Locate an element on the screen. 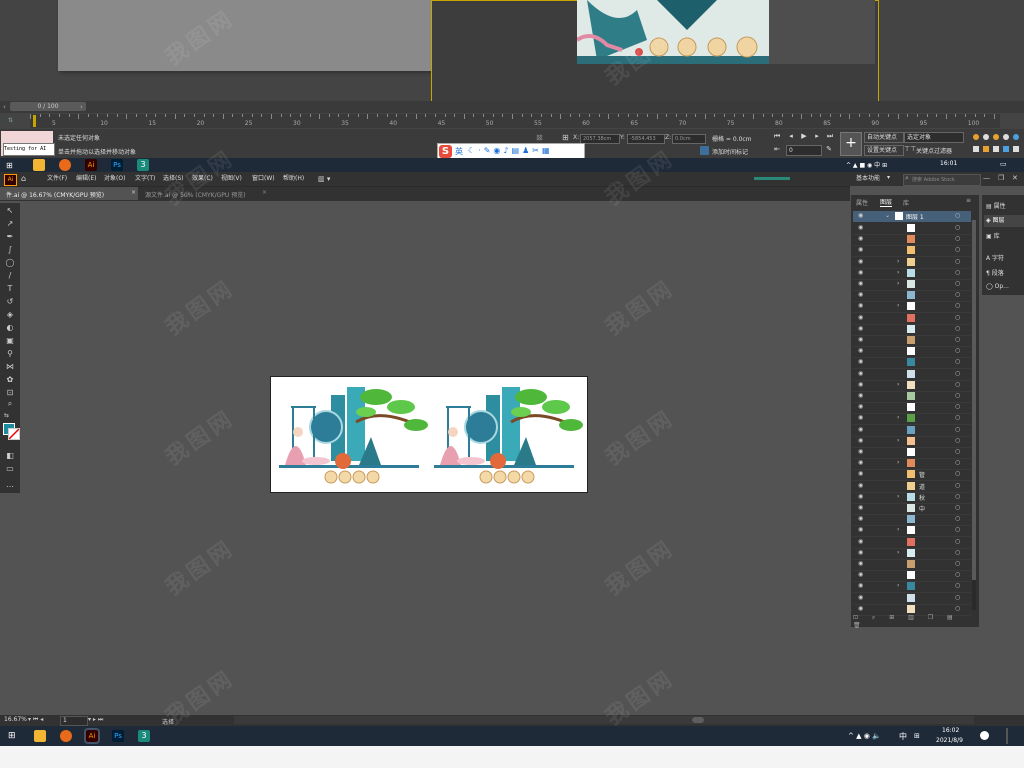 The height and width of the screenshot is (768, 1024). layers-scrollbar is located at coordinates (974, 415).